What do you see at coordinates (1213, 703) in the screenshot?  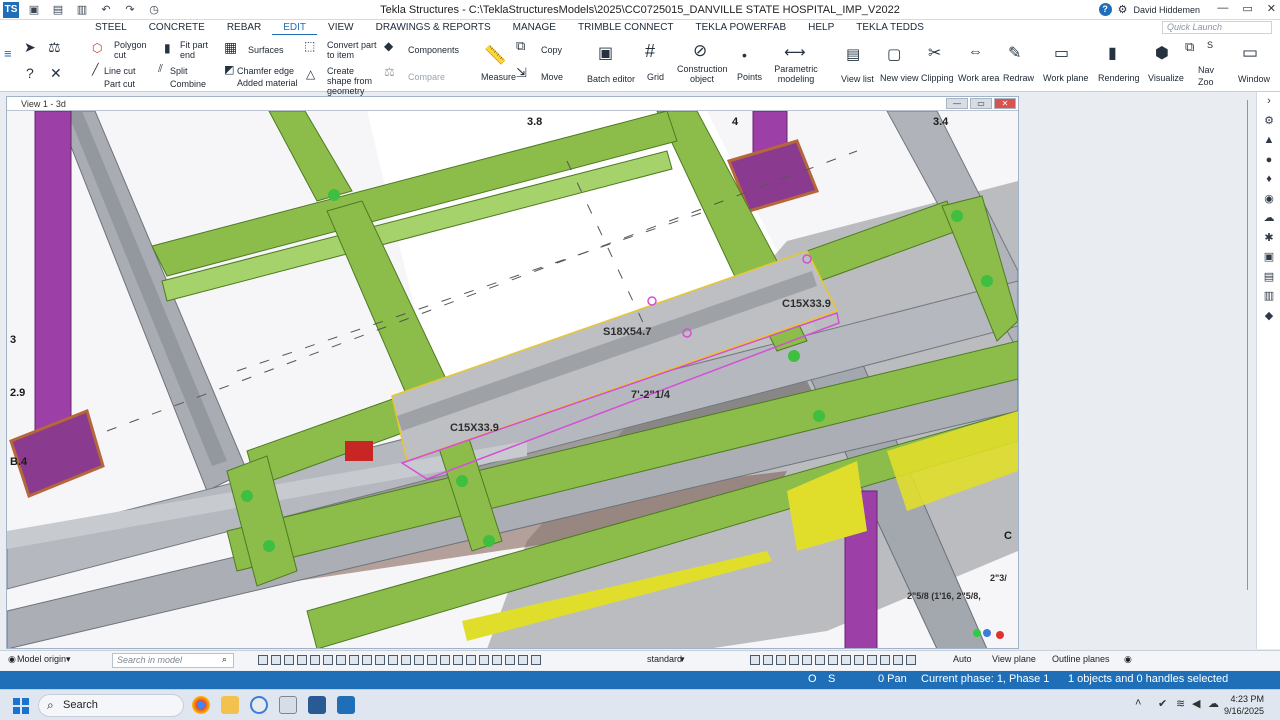 I see `notification-icon: ☁` at bounding box center [1213, 703].